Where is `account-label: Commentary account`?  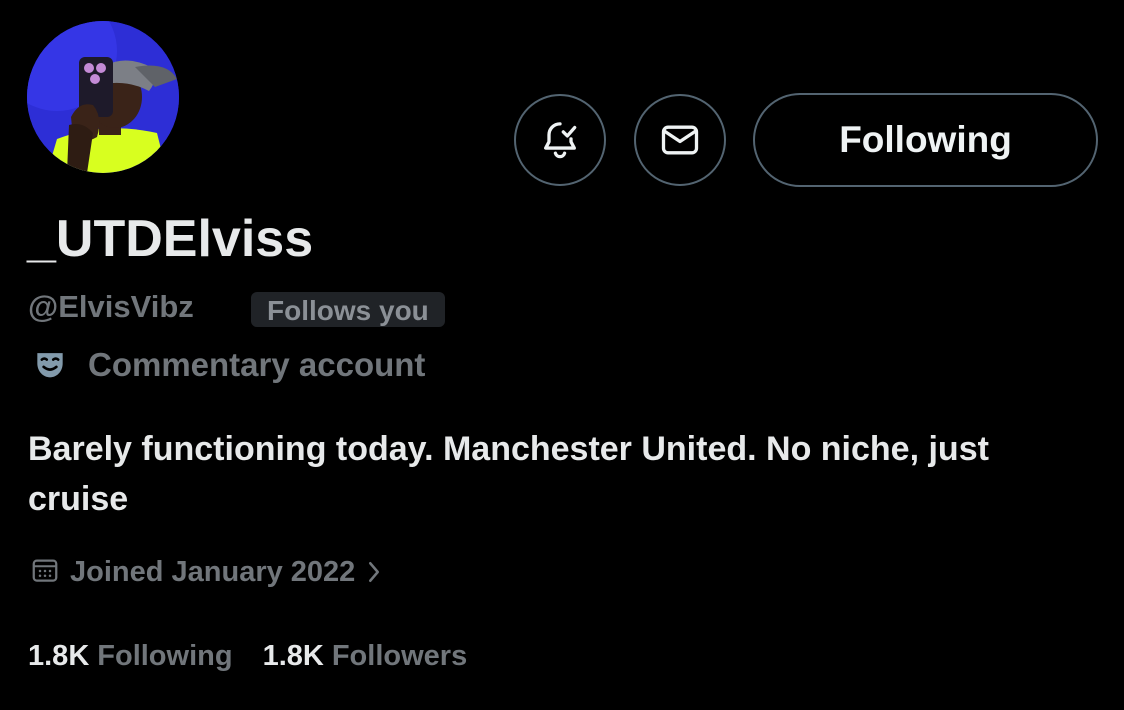 account-label: Commentary account is located at coordinates (227, 365).